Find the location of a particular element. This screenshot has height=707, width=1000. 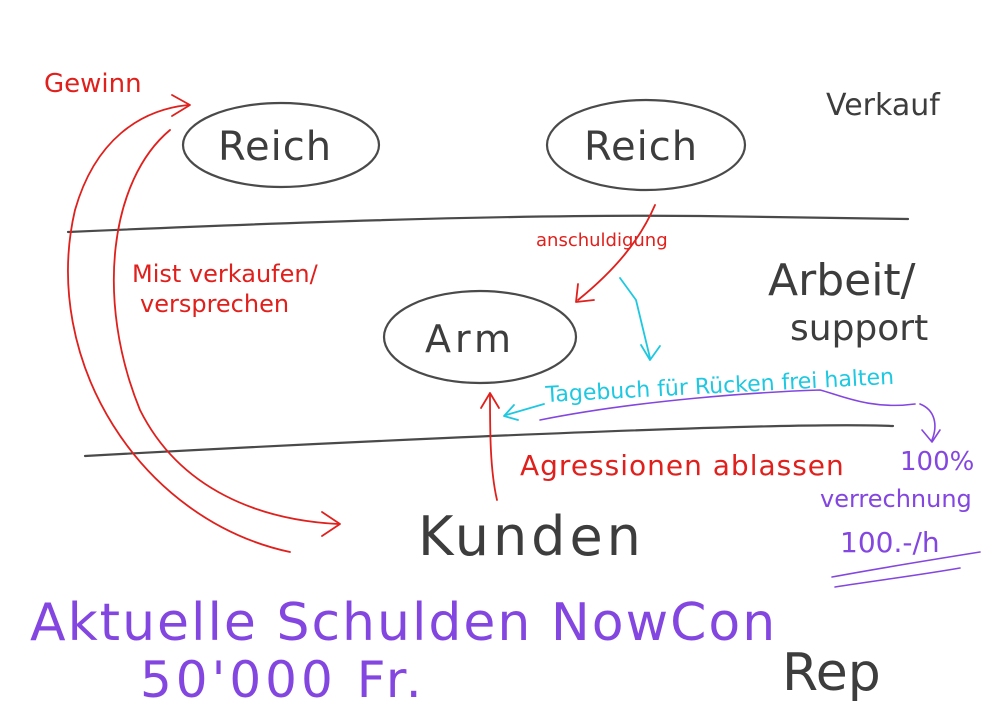

reich-left-label: Reich is located at coordinates (275, 147).